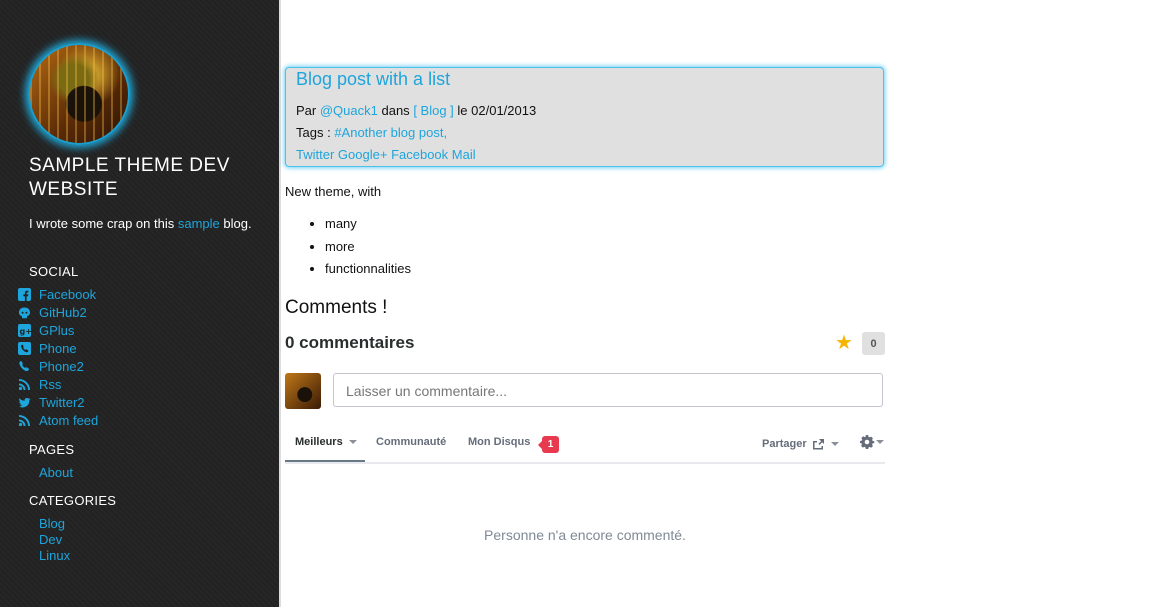 This screenshot has width=1170, height=607. I want to click on in-label: dans, so click(395, 110).